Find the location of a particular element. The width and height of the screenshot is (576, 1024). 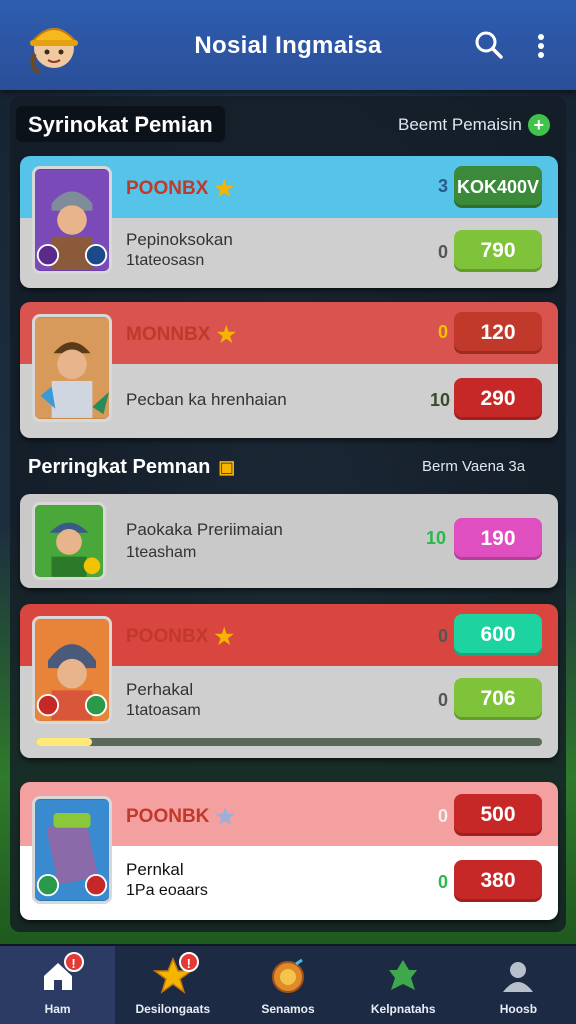

top-score-pill: 500 is located at coordinates (498, 815).